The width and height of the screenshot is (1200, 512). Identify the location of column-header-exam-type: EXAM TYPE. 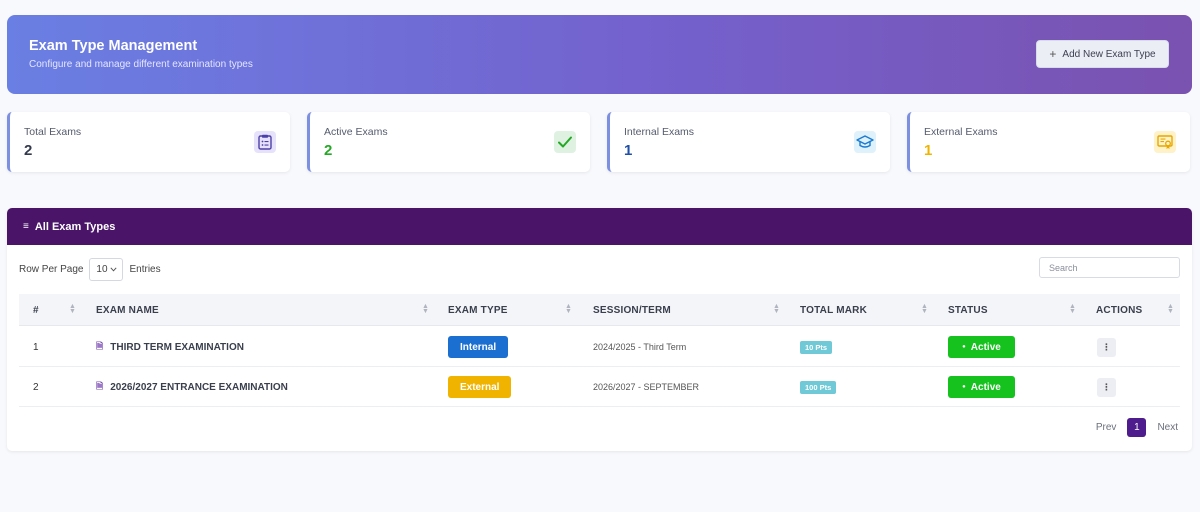
(478, 310).